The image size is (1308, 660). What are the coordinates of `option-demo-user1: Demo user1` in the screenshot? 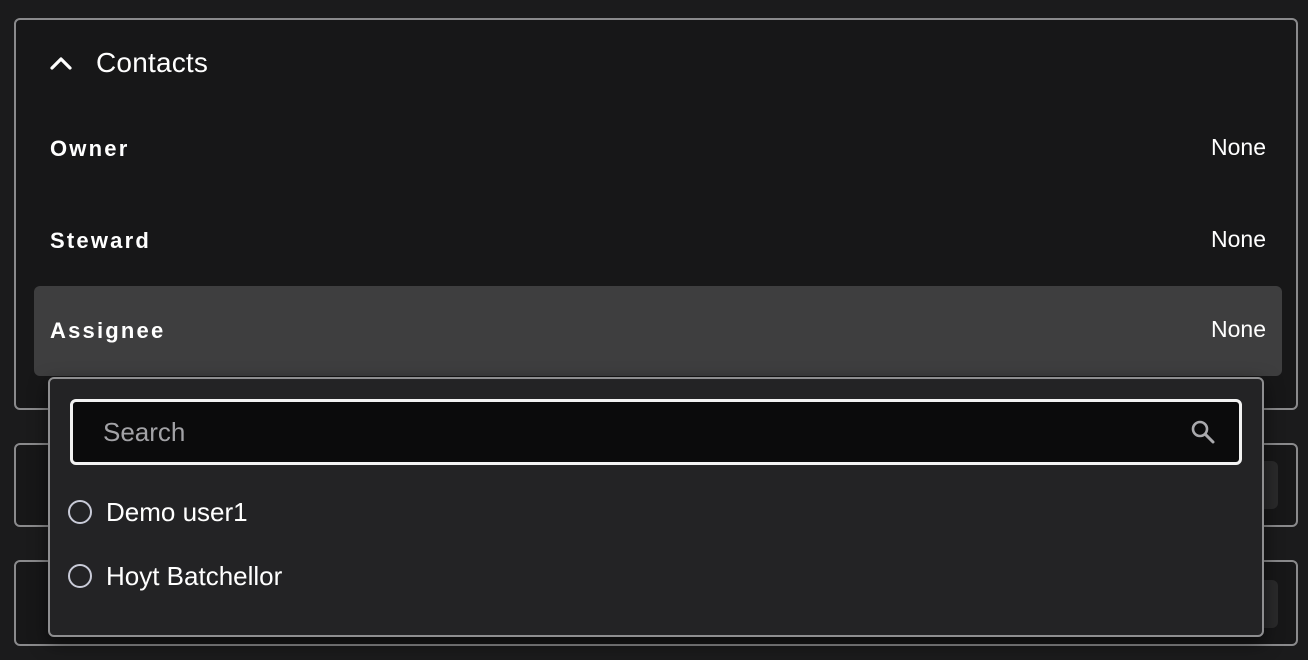 It's located at (158, 512).